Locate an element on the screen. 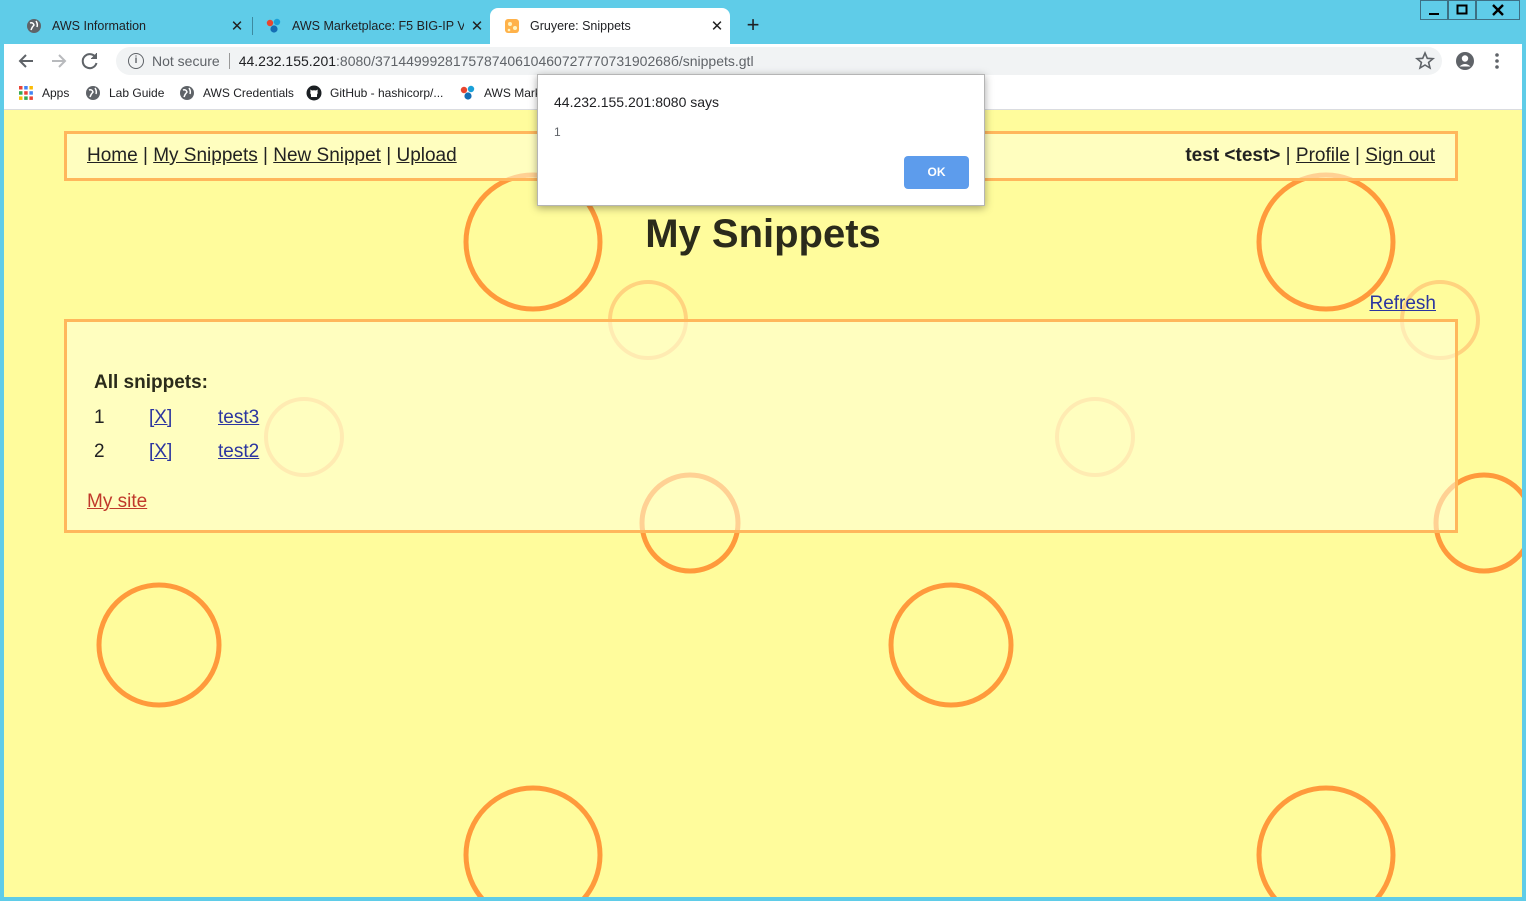 The width and height of the screenshot is (1526, 901). bookmark-label: Lab Guide is located at coordinates (137, 93).